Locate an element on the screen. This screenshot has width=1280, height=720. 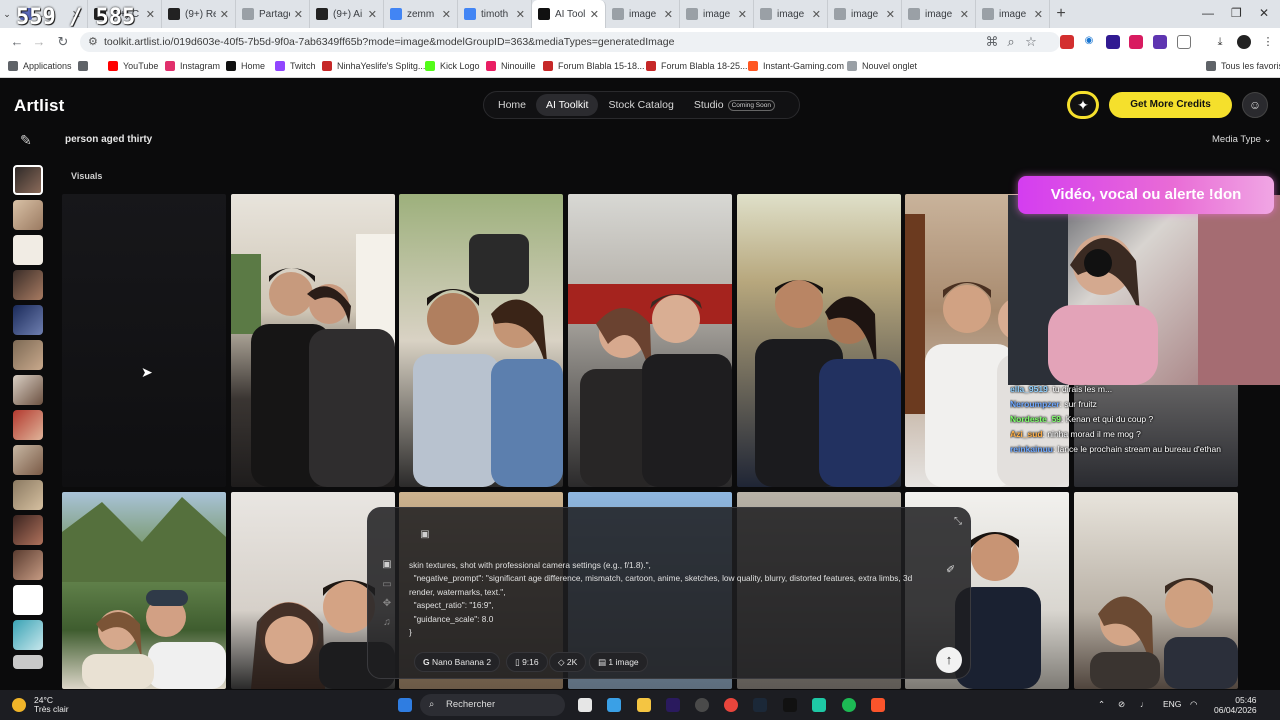
browser-tab: (9+) Ai ✕ is located at coordinates (347, 14).